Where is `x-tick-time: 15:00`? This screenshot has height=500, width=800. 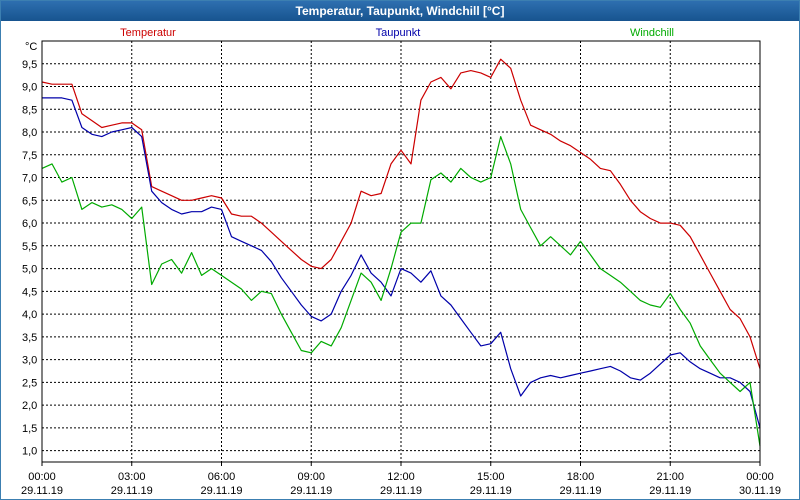
x-tick-time: 15:00 is located at coordinates (491, 477).